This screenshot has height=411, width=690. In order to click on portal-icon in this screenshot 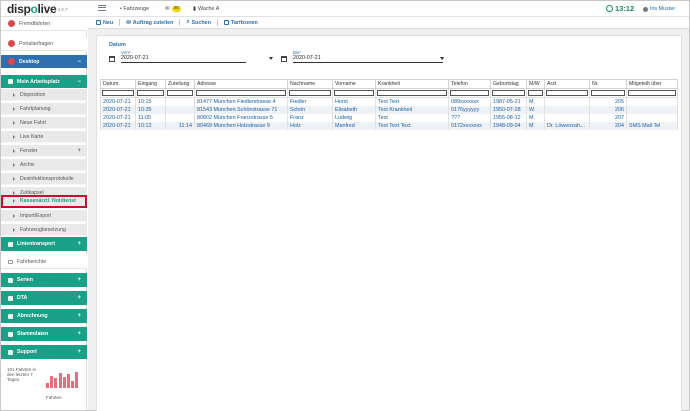, I will do `click(11, 43)`.